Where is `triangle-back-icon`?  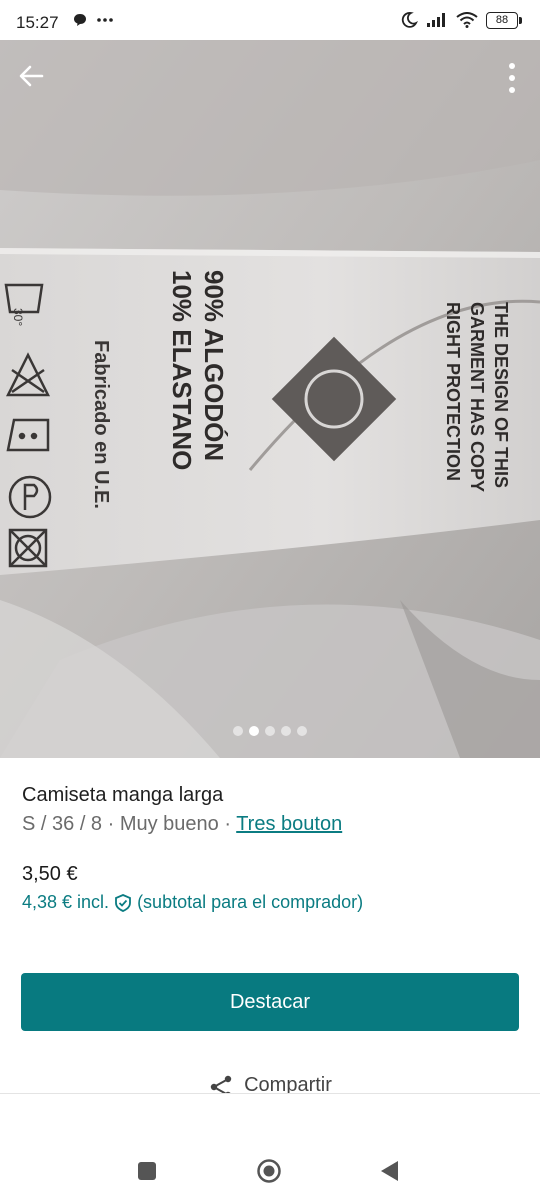
triangle-back-icon is located at coordinates (389, 1171).